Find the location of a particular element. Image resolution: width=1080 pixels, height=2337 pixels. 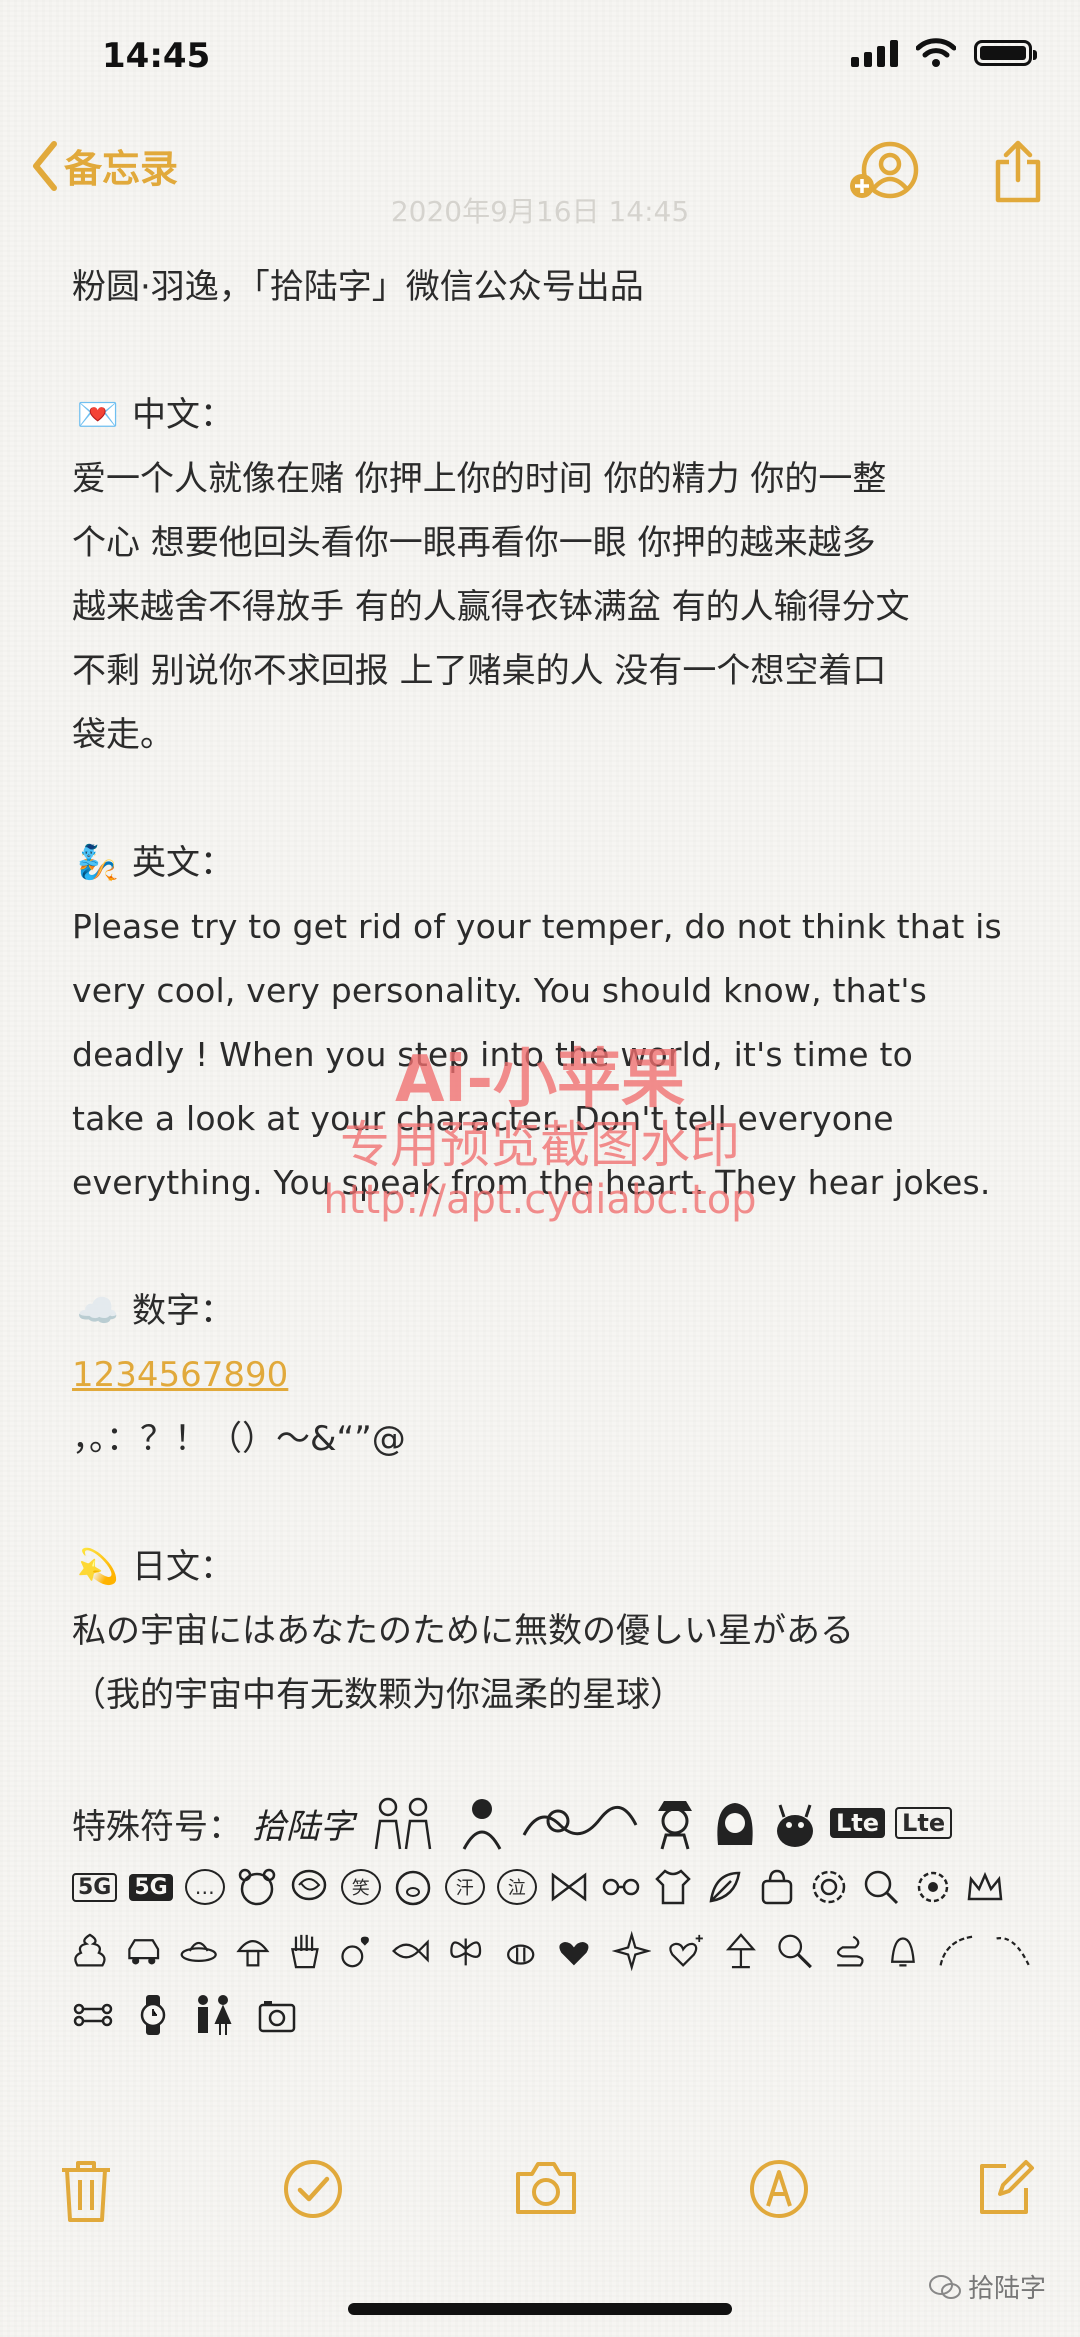

checklist-icon is located at coordinates (313, 2189).